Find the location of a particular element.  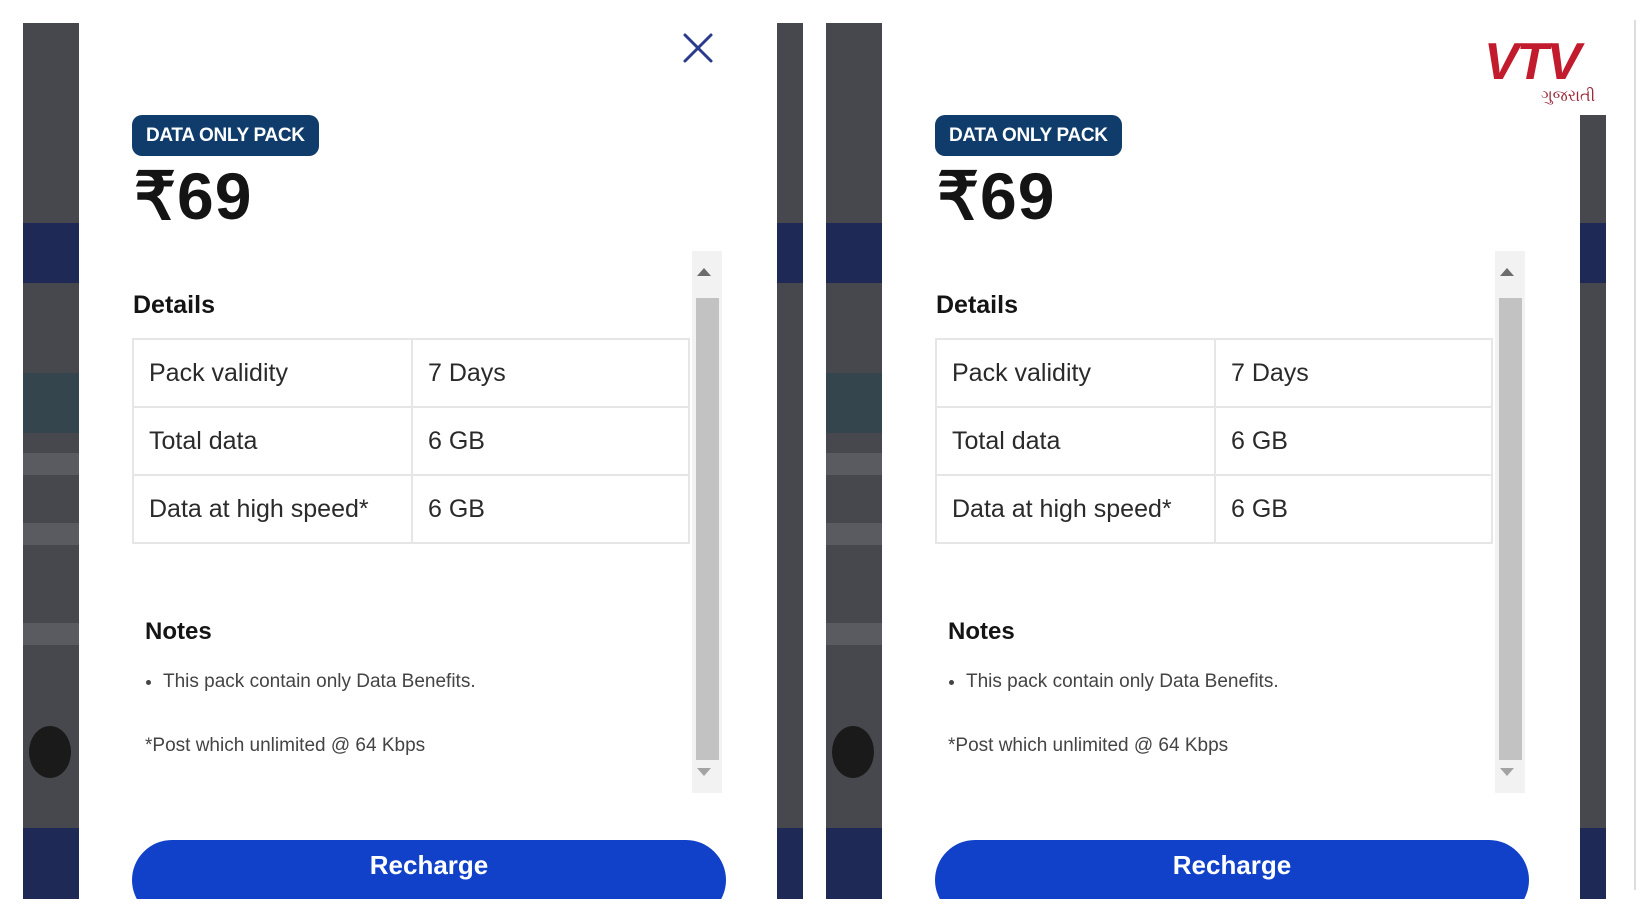

vtv-logo: VTV ગુજરાતી is located at coordinates (1550, 67).